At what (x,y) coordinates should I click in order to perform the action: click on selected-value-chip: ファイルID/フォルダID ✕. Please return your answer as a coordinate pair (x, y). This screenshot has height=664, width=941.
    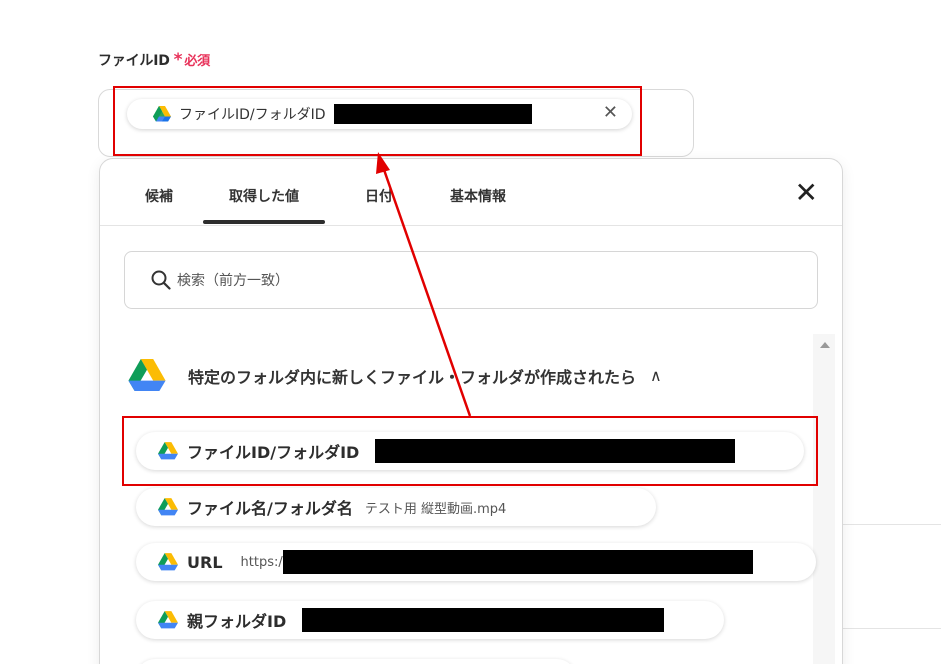
    Looking at the image, I should click on (379, 114).